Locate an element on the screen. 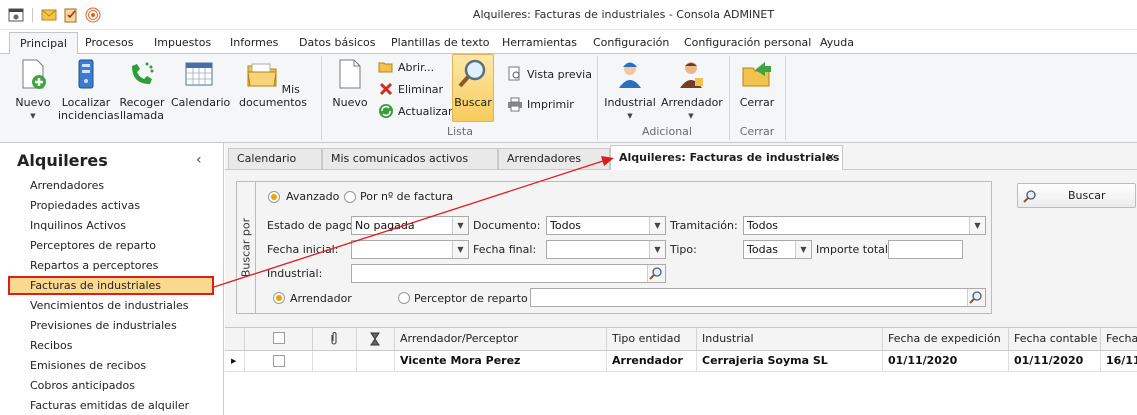 The width and height of the screenshot is (1137, 415). collapse-panel-icon: ‹ is located at coordinates (199, 160).